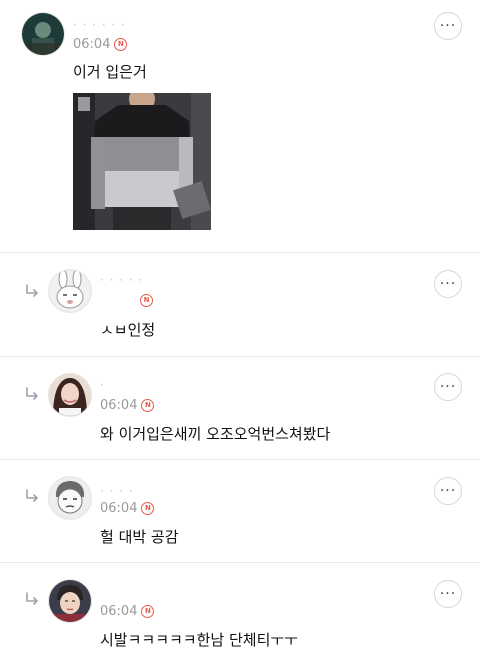 The image size is (480, 662). Describe the element at coordinates (128, 330) in the screenshot. I see `comment-text: ㅅㅂ인정` at that location.